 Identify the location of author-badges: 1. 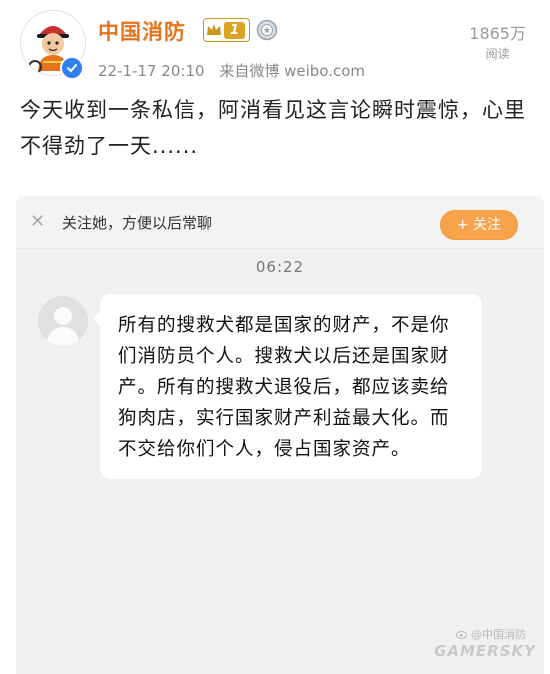
(240, 30).